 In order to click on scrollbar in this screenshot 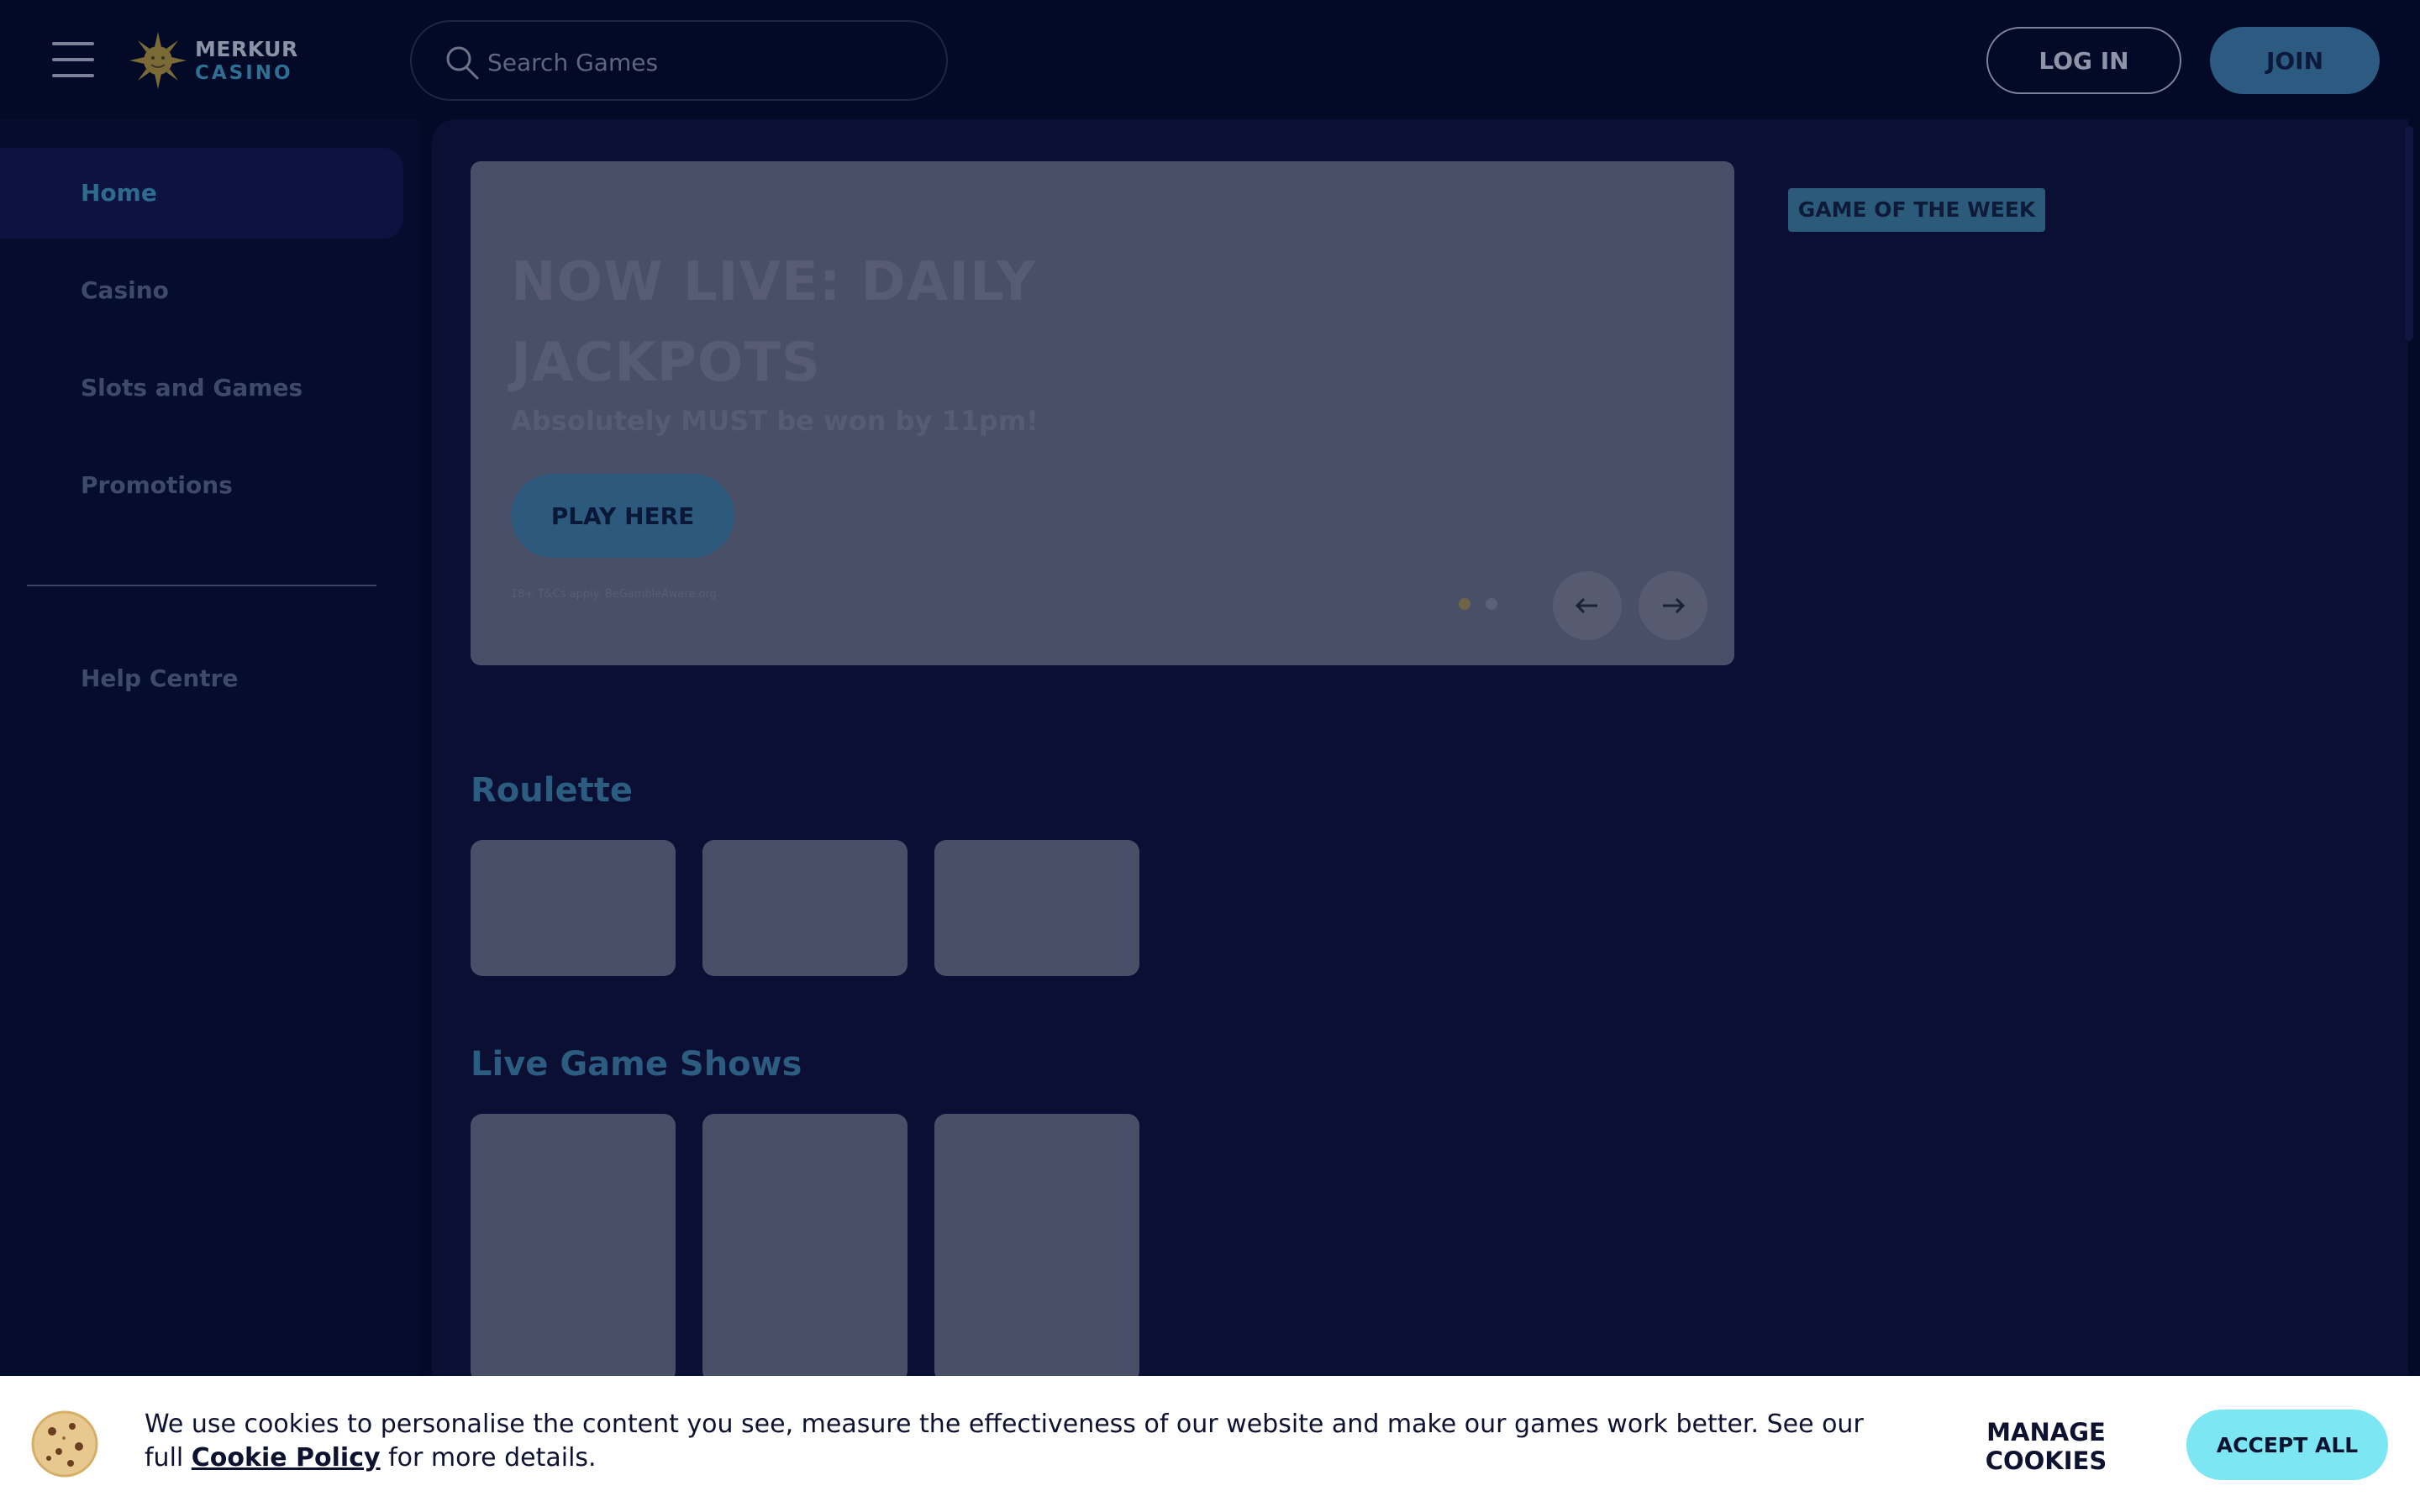, I will do `click(2409, 233)`.